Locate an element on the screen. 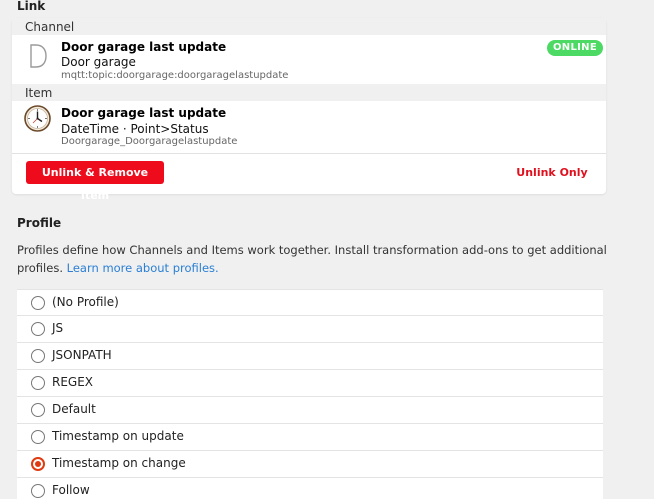 This screenshot has height=499, width=654. channel-title: Door garage last update is located at coordinates (143, 47).